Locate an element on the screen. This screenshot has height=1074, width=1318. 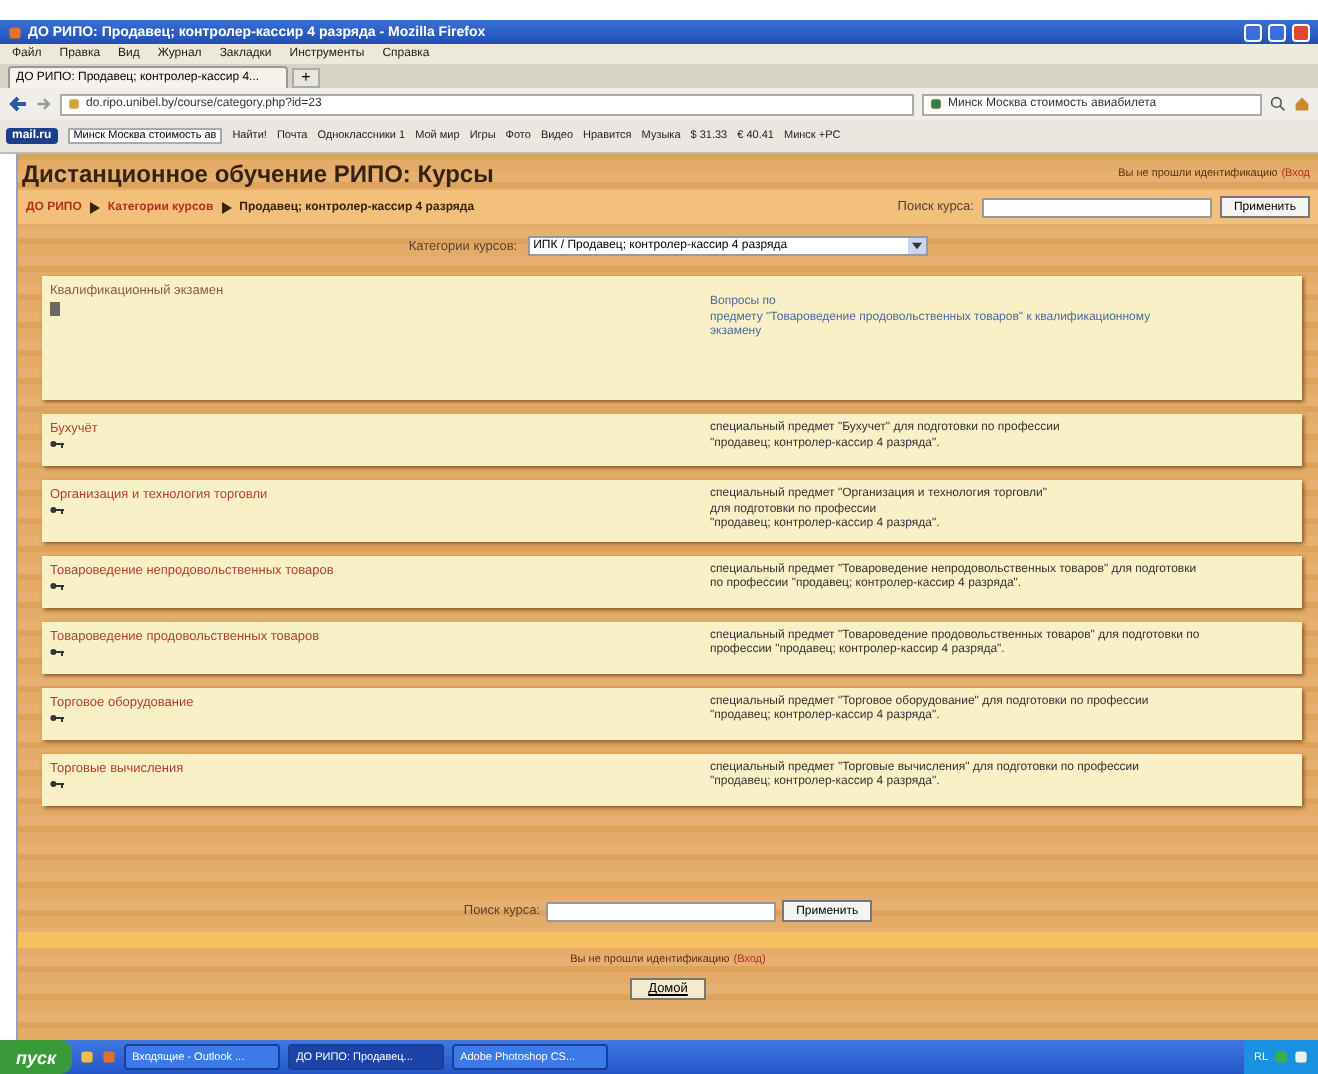
maximize-button is located at coordinates (1277, 32).